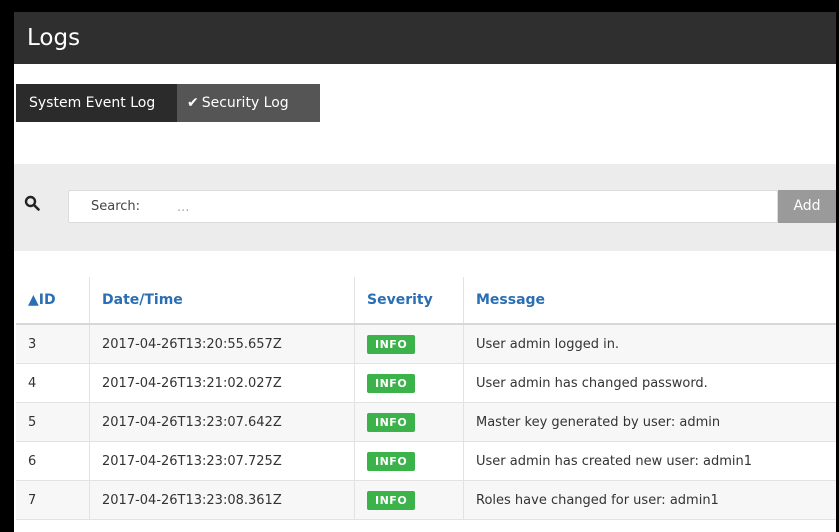 The width and height of the screenshot is (839, 532). Describe the element at coordinates (53, 301) in the screenshot. I see `column-header-id: ▲ID` at that location.